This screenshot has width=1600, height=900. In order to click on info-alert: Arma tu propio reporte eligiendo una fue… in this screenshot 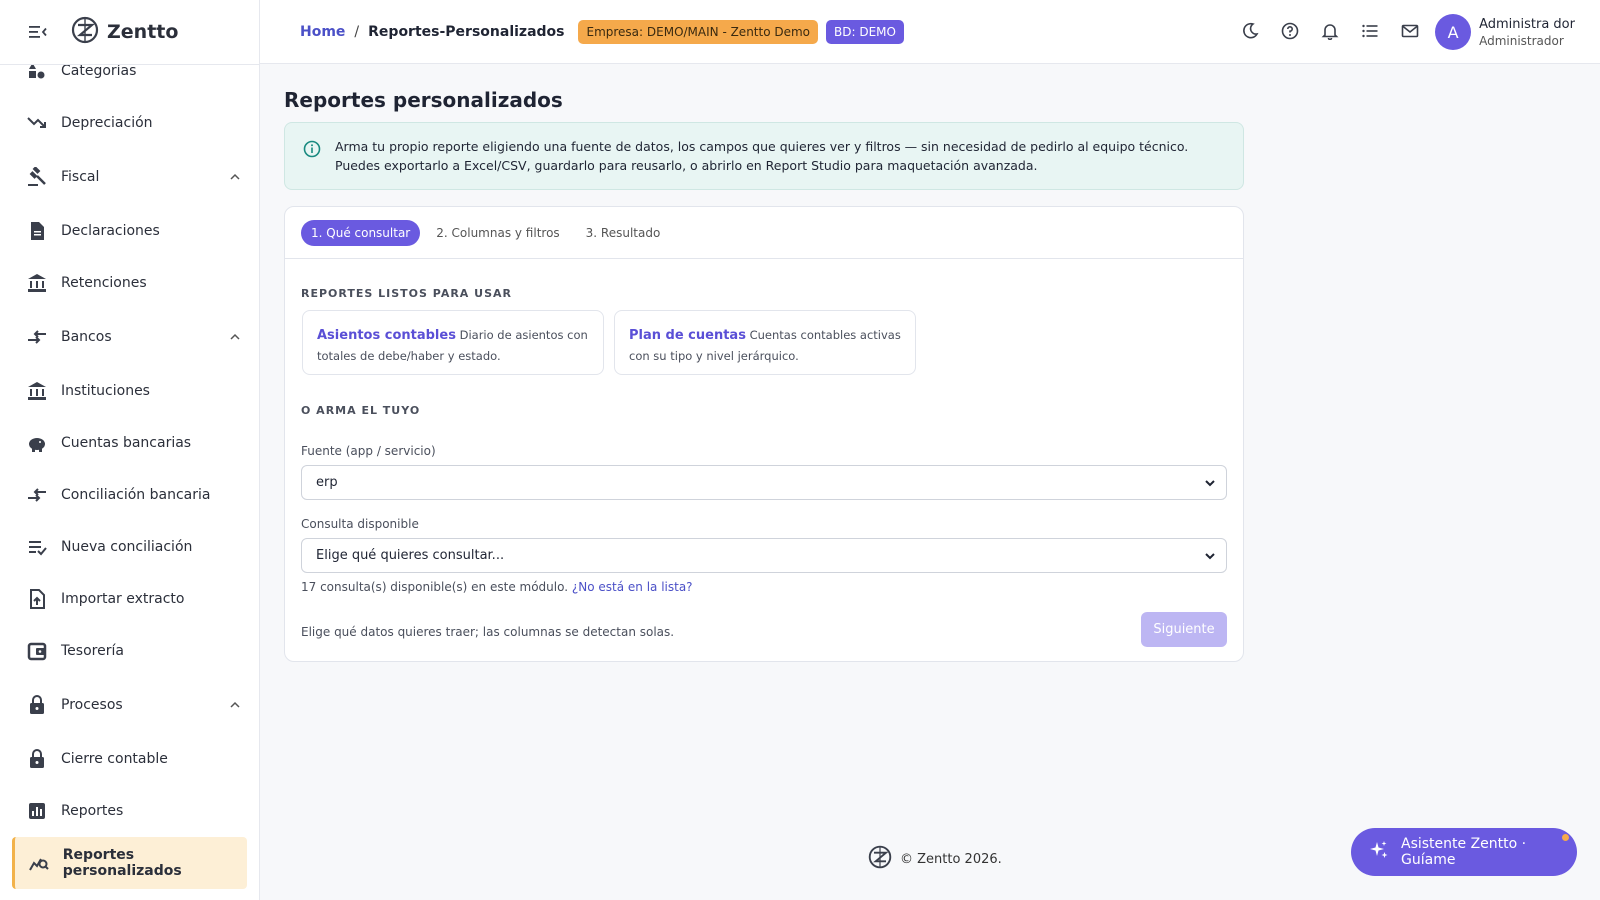, I will do `click(764, 156)`.